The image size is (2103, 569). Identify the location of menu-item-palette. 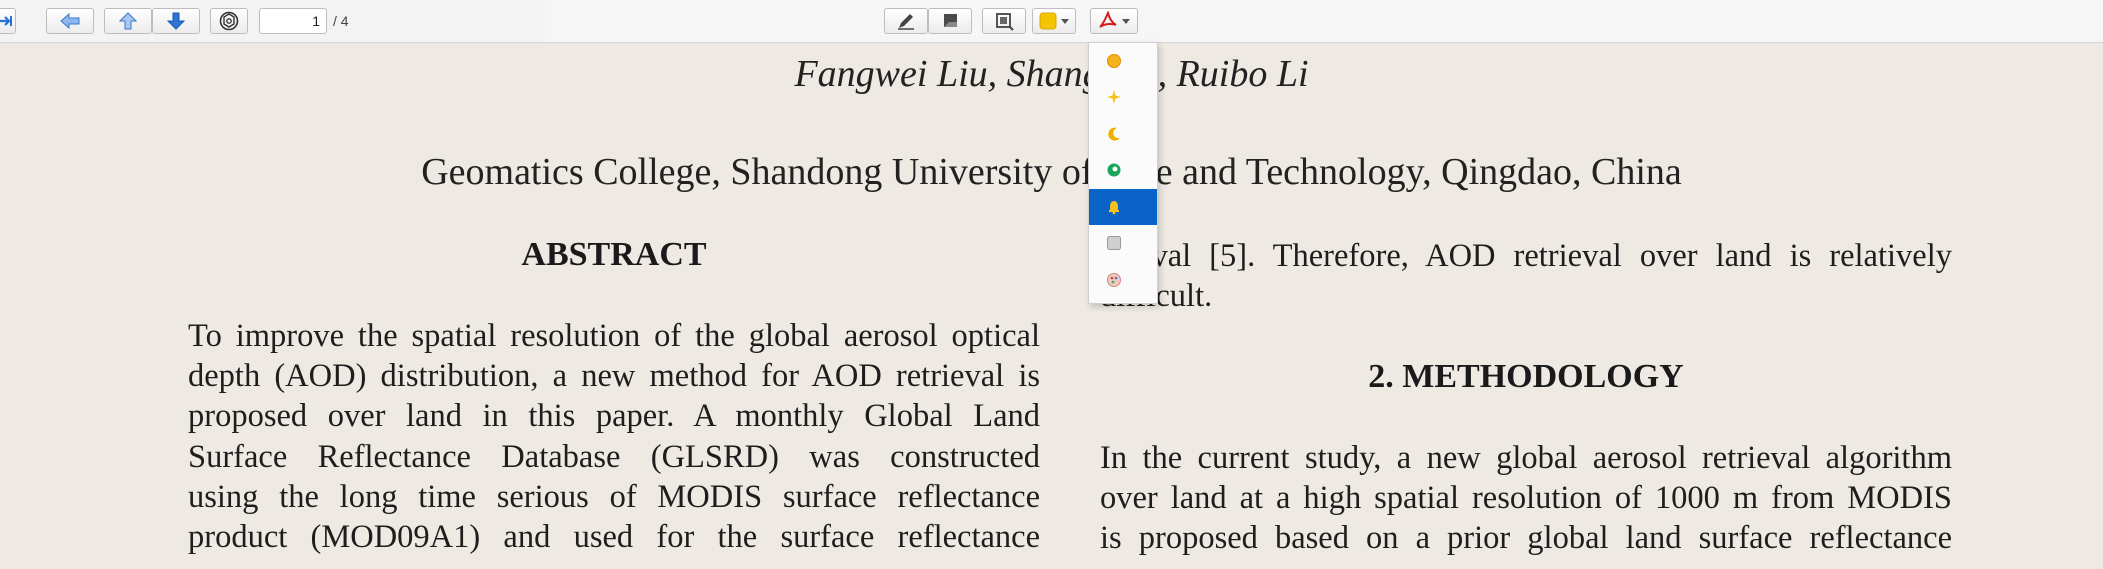
(1123, 280).